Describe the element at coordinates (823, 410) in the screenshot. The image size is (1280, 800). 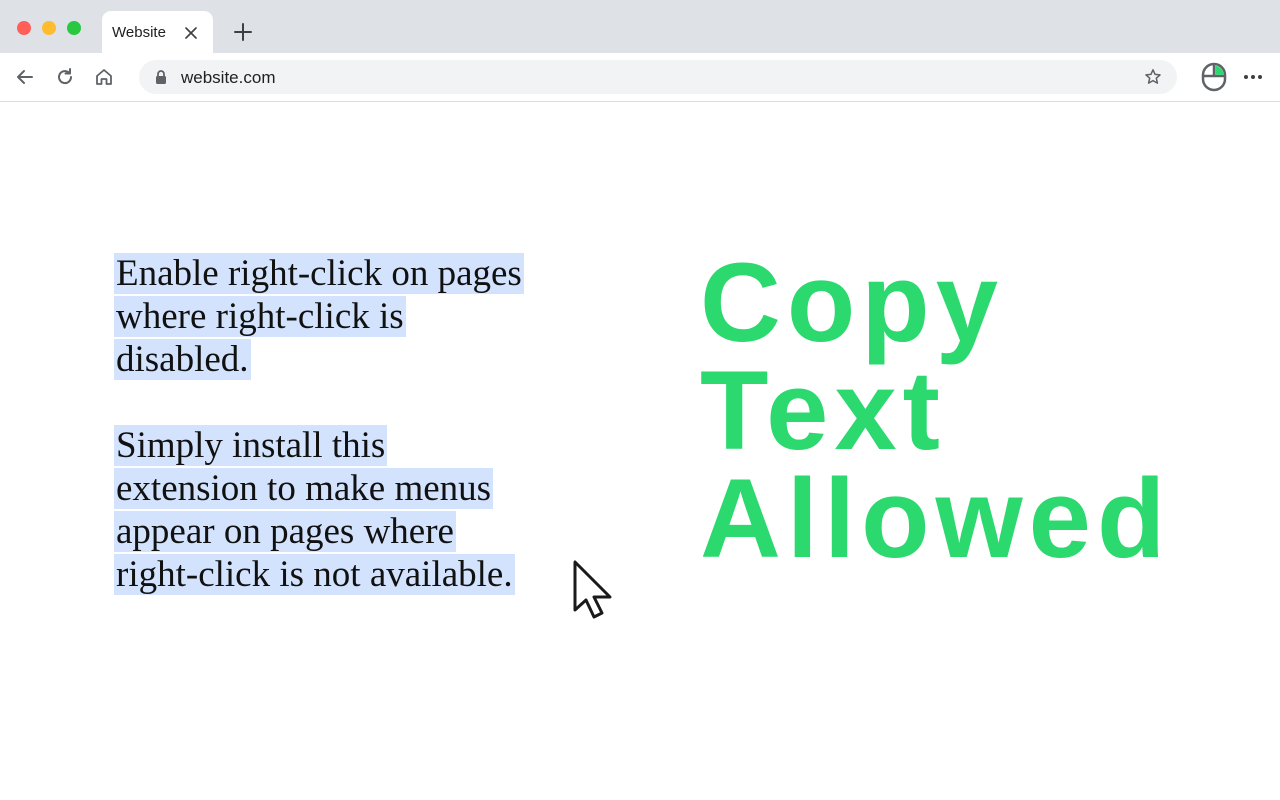
I see `hero-line: Text` at that location.